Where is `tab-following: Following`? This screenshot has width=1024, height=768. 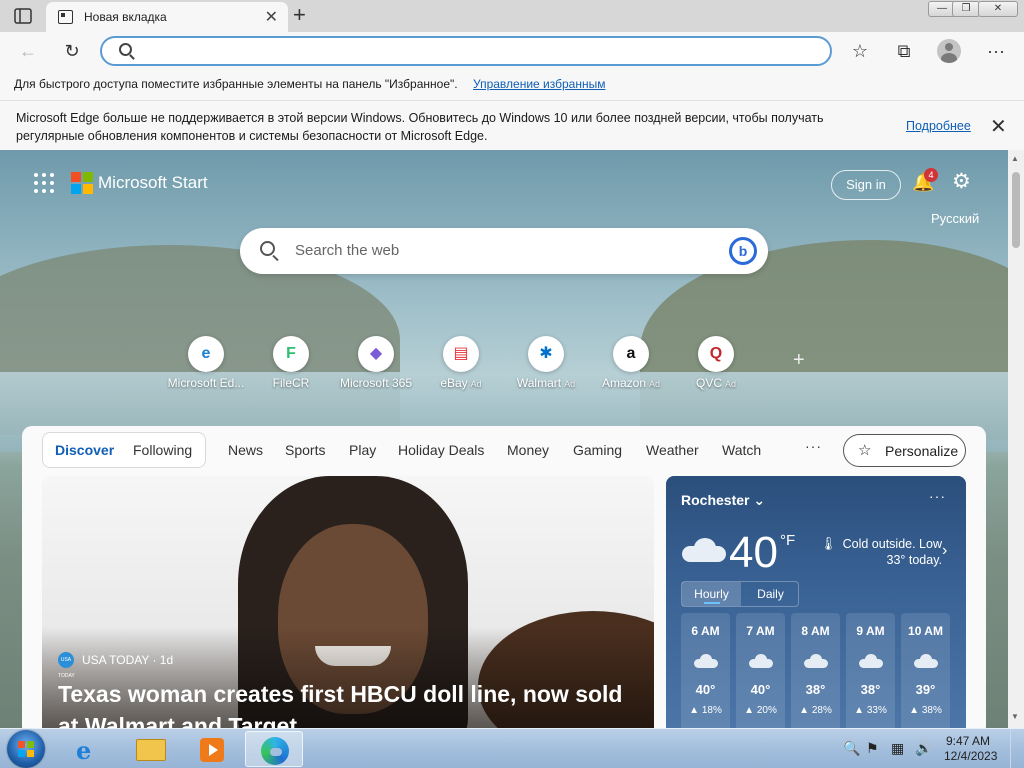
tab-following: Following is located at coordinates (162, 450).